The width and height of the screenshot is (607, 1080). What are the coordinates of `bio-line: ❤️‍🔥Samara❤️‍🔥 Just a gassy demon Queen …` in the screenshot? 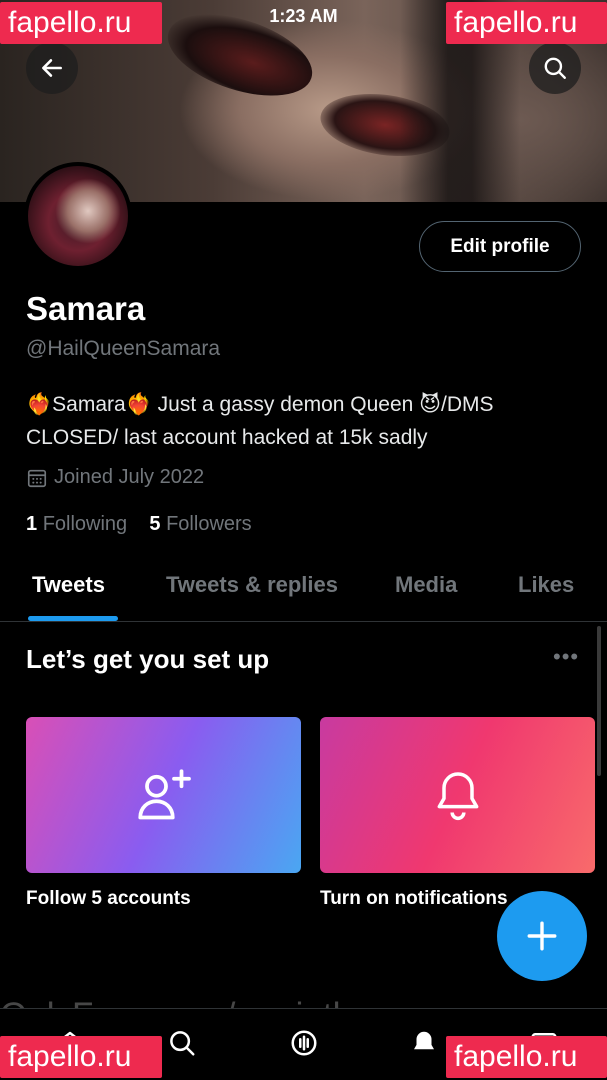 It's located at (260, 404).